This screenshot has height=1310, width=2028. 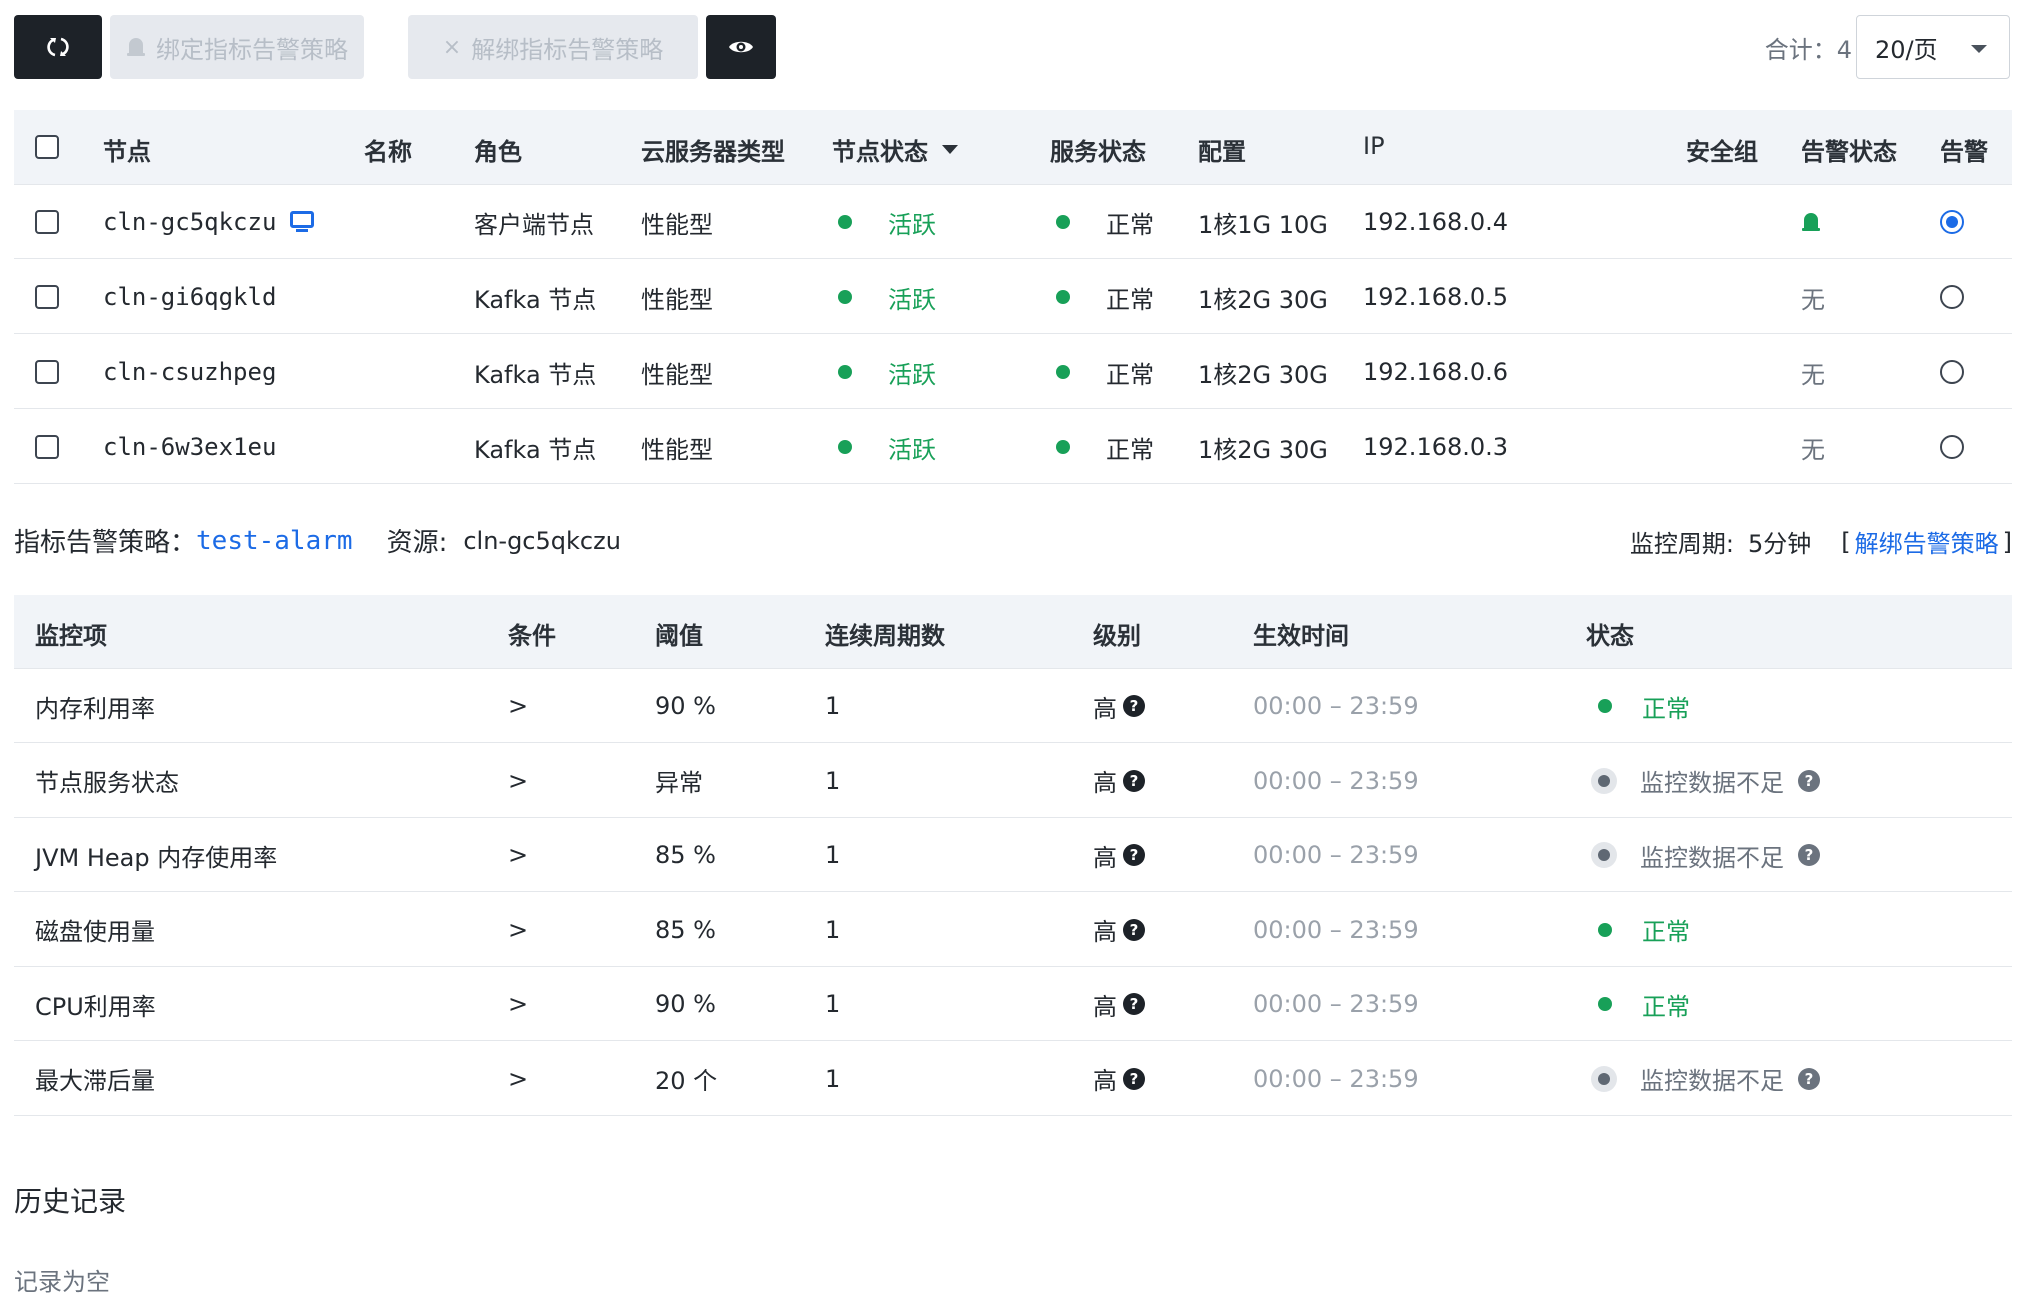 What do you see at coordinates (895, 149) in the screenshot?
I see `col-node-status: 节点状态` at bounding box center [895, 149].